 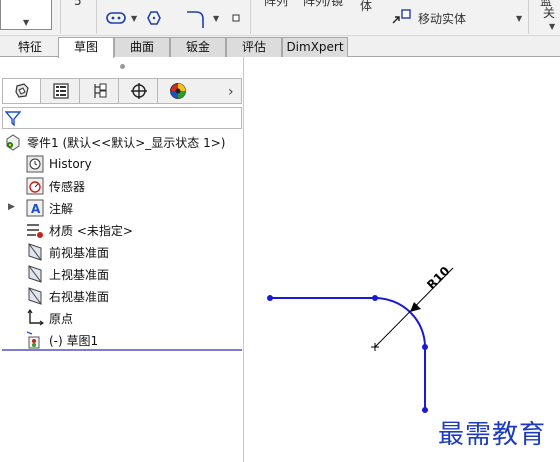 What do you see at coordinates (13, 142) in the screenshot?
I see `part-icon` at bounding box center [13, 142].